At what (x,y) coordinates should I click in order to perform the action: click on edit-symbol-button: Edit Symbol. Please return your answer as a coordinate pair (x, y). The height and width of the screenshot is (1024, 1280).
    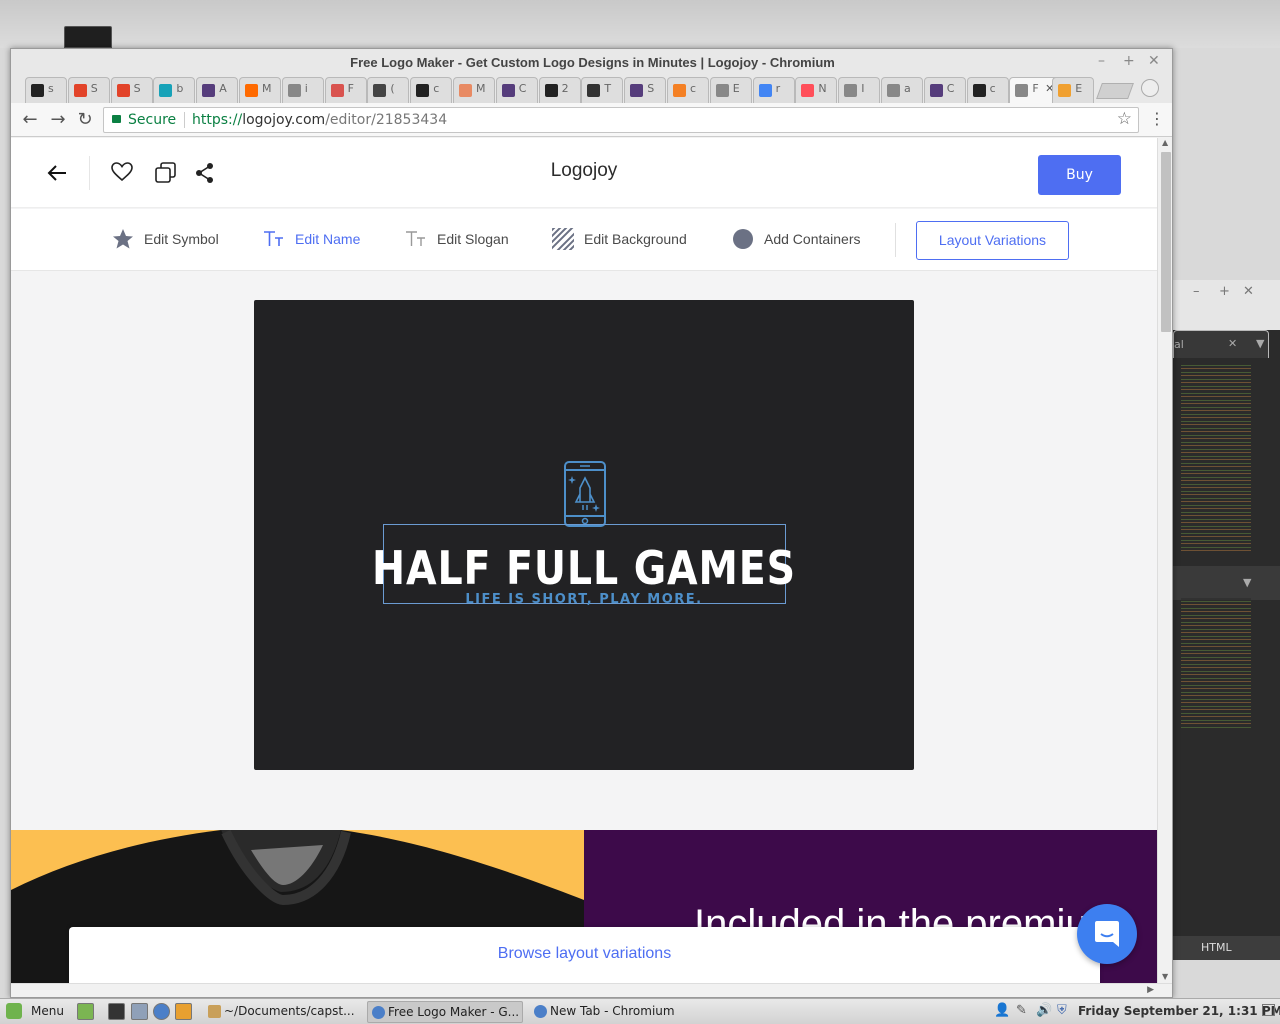
    Looking at the image, I should click on (166, 239).